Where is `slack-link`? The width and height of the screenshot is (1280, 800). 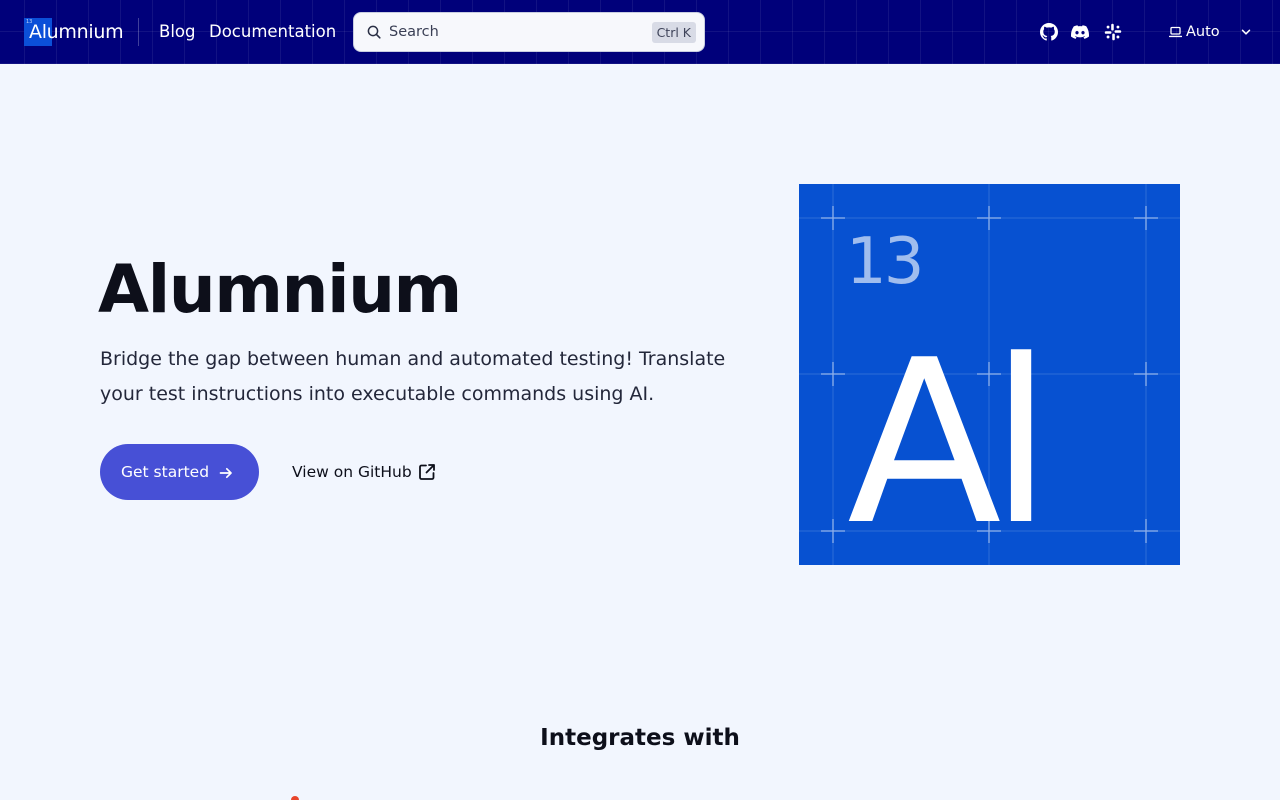 slack-link is located at coordinates (1113, 32).